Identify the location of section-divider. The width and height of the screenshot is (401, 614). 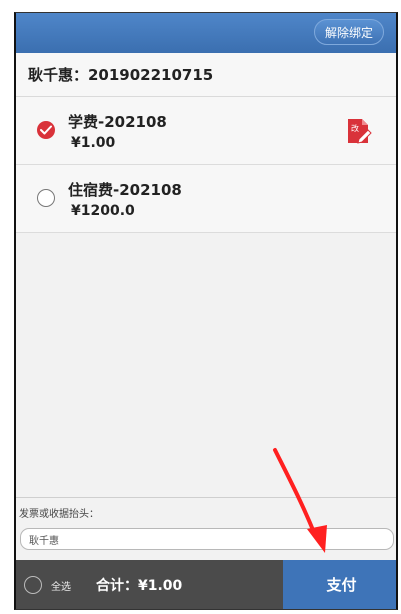
(206, 497).